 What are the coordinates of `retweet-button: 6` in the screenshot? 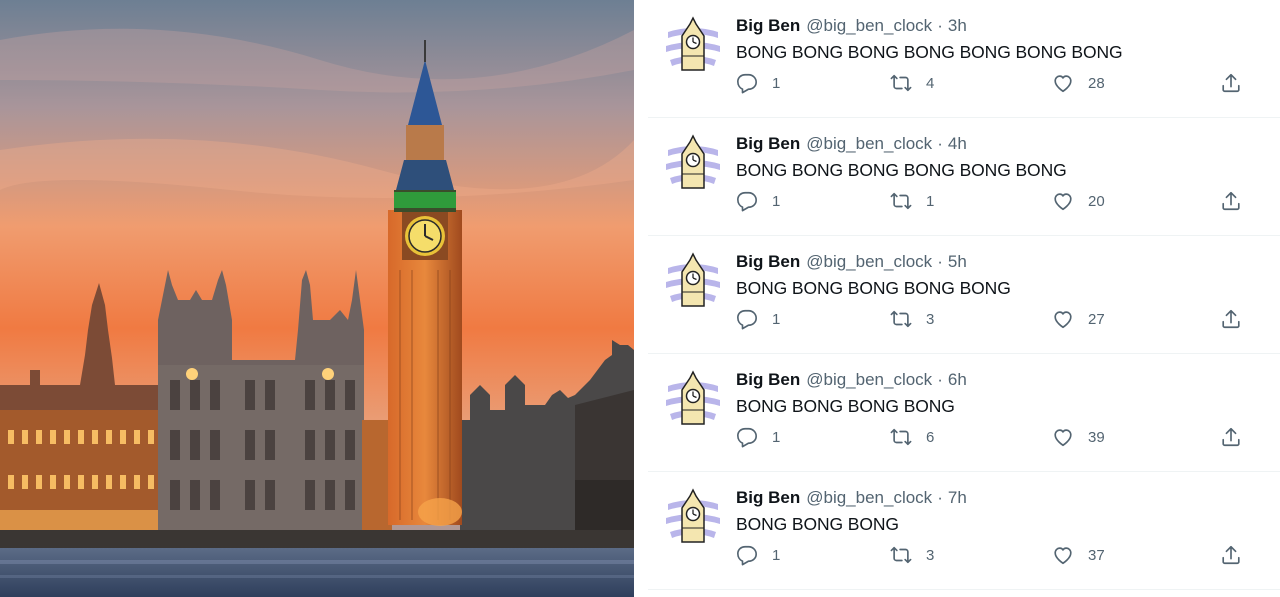 It's located at (912, 437).